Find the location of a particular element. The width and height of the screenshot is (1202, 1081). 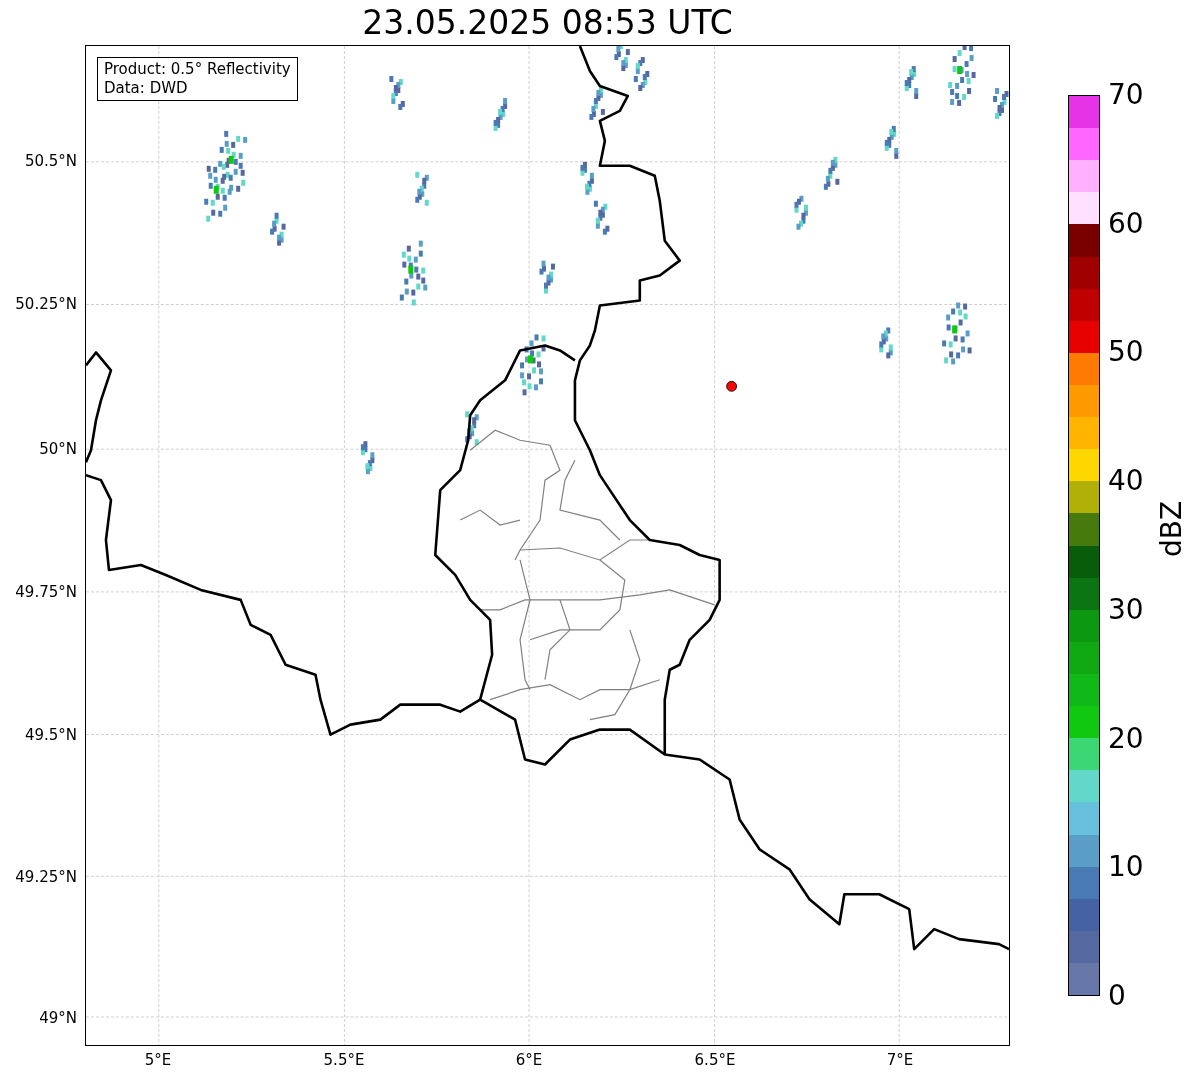

longitude-label: 7°E is located at coordinates (900, 1060).